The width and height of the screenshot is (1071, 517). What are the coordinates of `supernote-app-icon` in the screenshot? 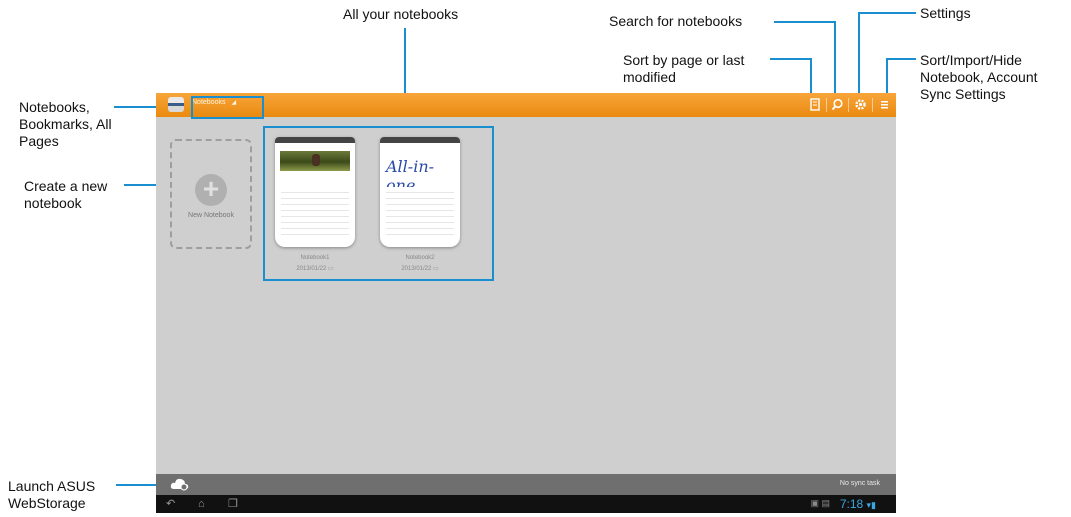 It's located at (176, 104).